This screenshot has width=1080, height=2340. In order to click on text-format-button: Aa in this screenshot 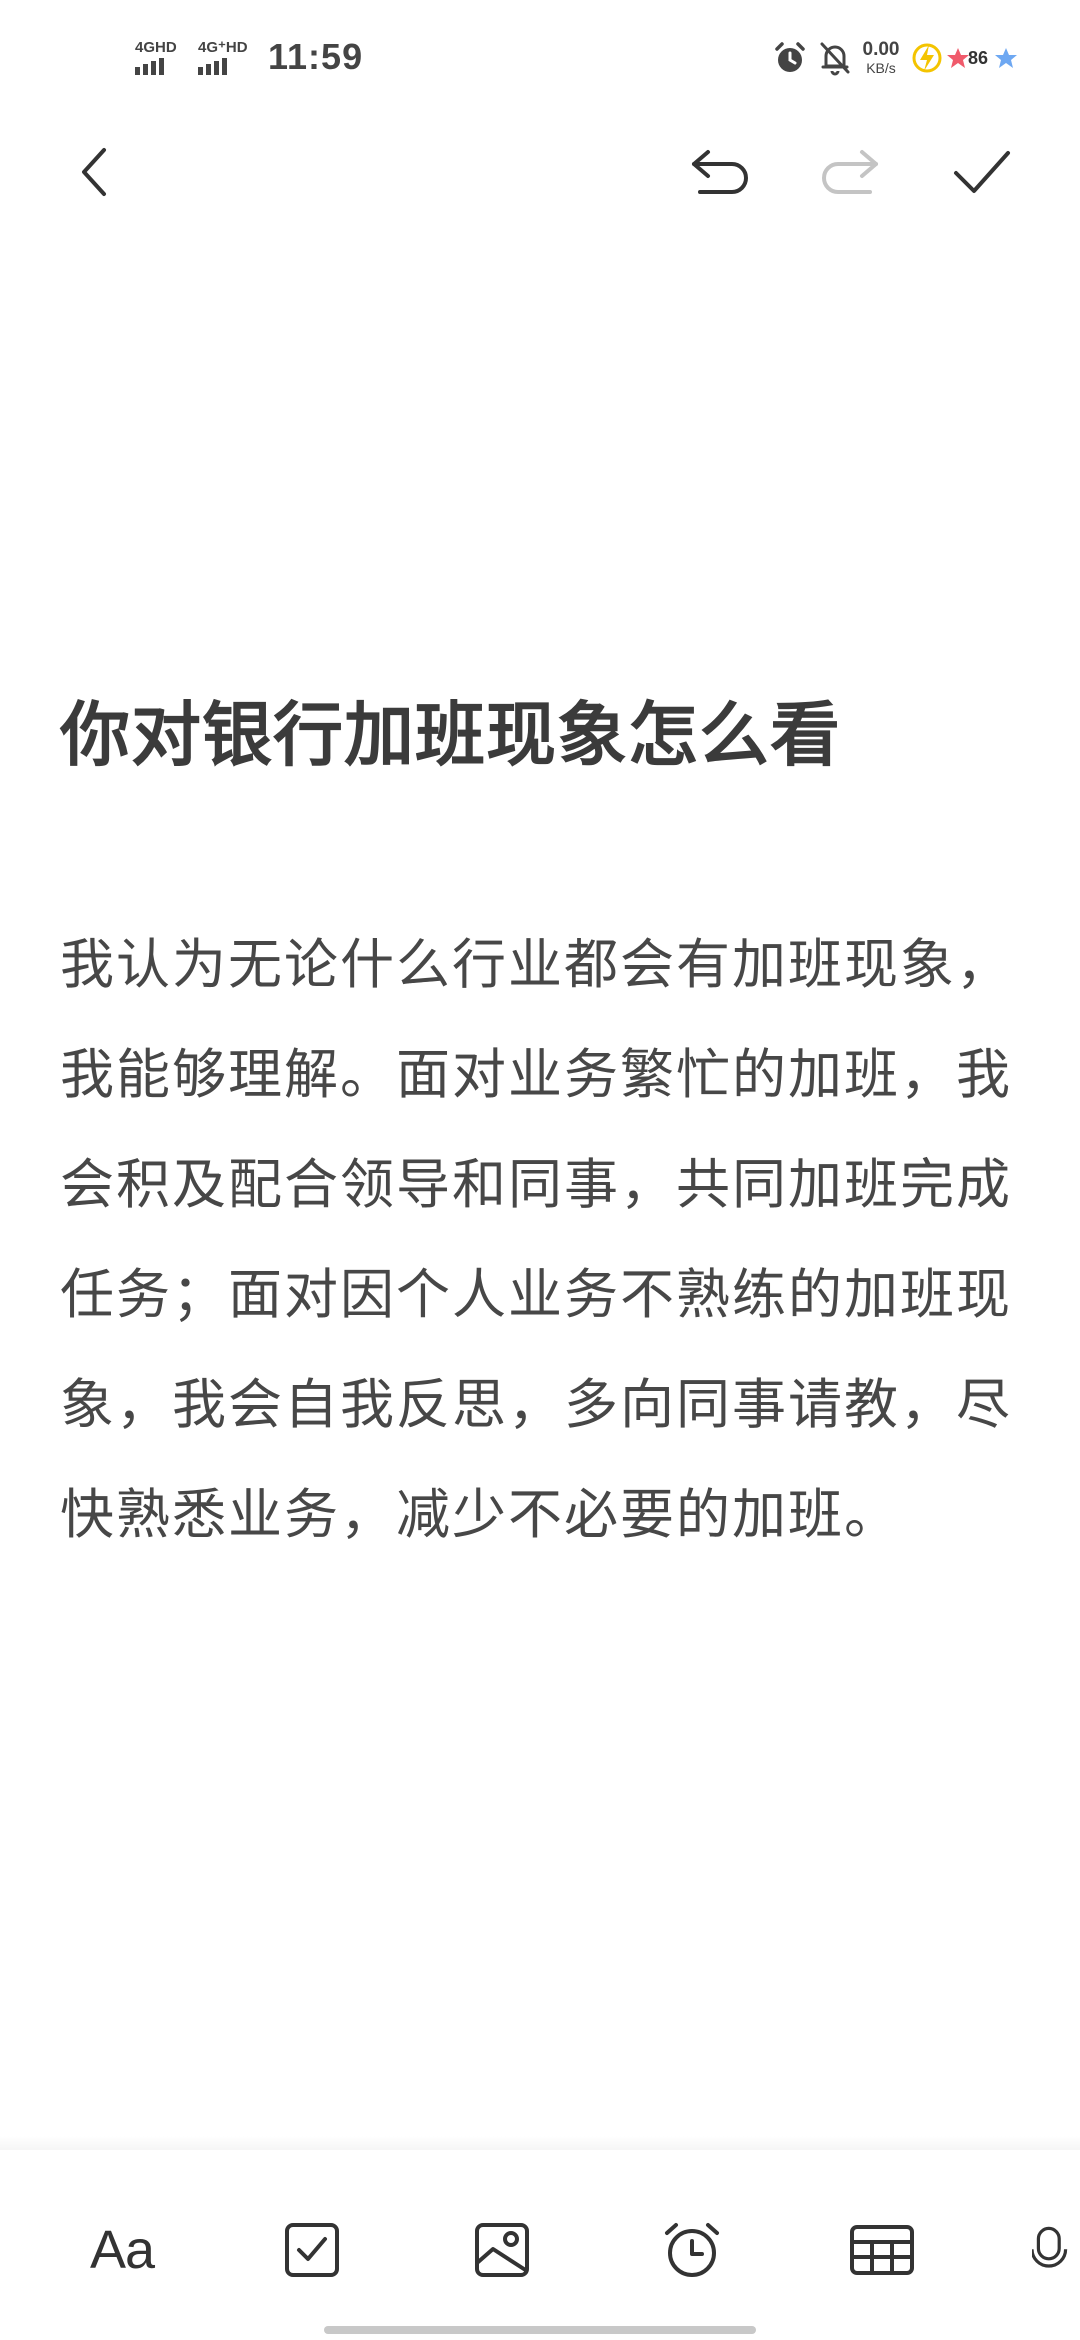, I will do `click(122, 2250)`.